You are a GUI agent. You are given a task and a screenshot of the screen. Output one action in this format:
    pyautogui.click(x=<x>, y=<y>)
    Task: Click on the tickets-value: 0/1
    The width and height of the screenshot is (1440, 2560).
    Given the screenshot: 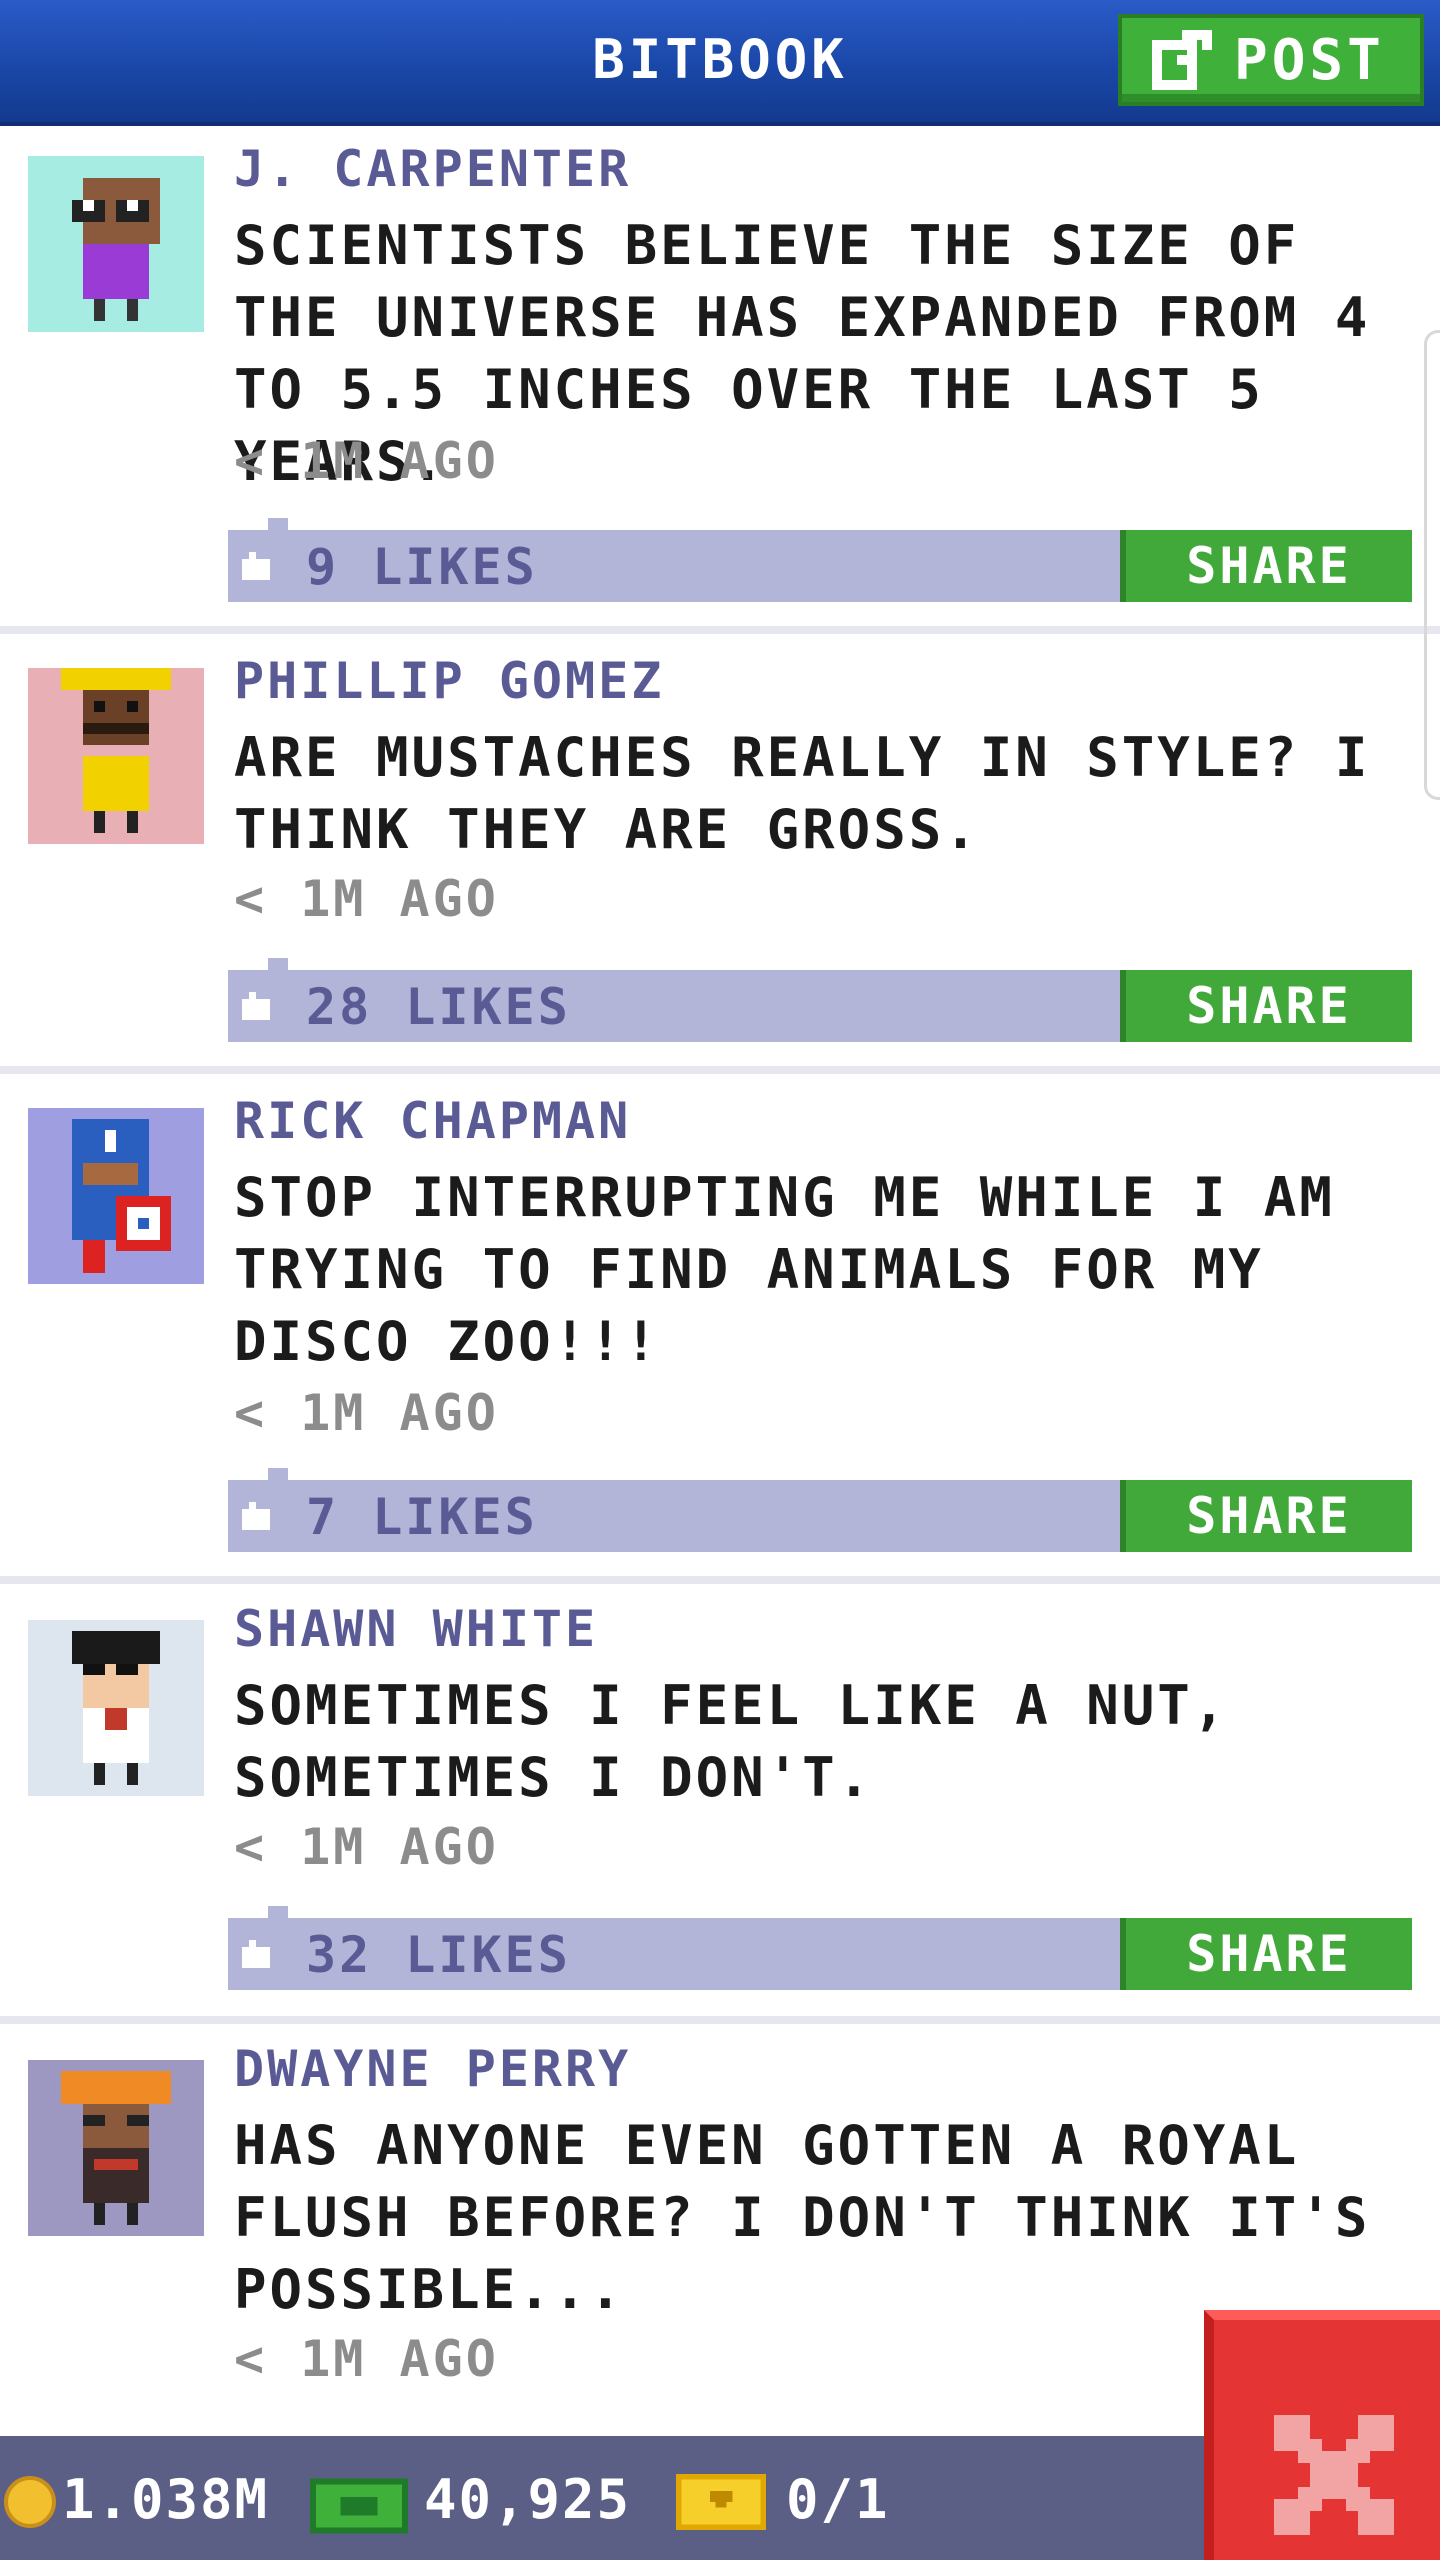 What is the action you would take?
    pyautogui.click(x=838, y=2499)
    